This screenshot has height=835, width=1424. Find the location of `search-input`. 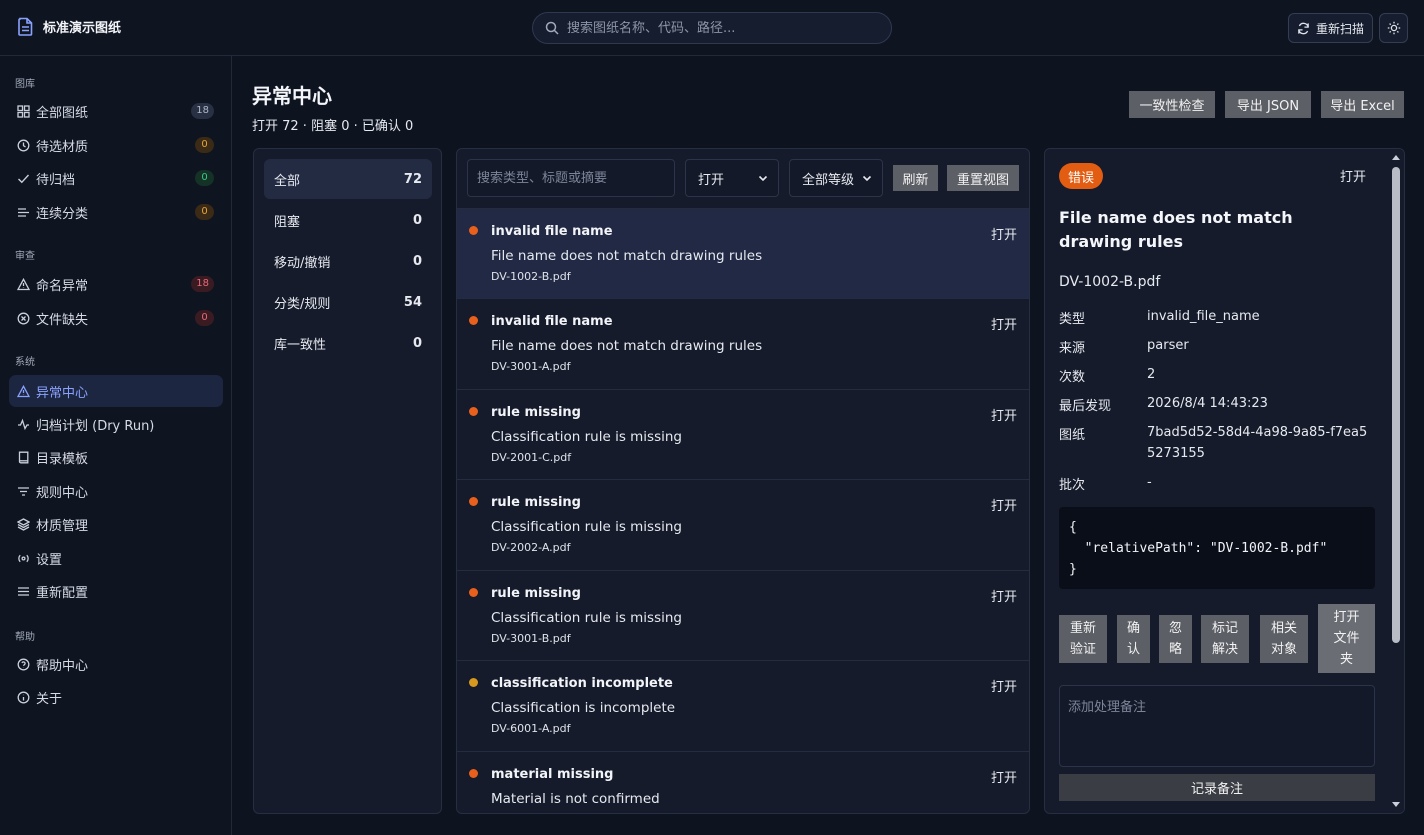

search-input is located at coordinates (727, 28).